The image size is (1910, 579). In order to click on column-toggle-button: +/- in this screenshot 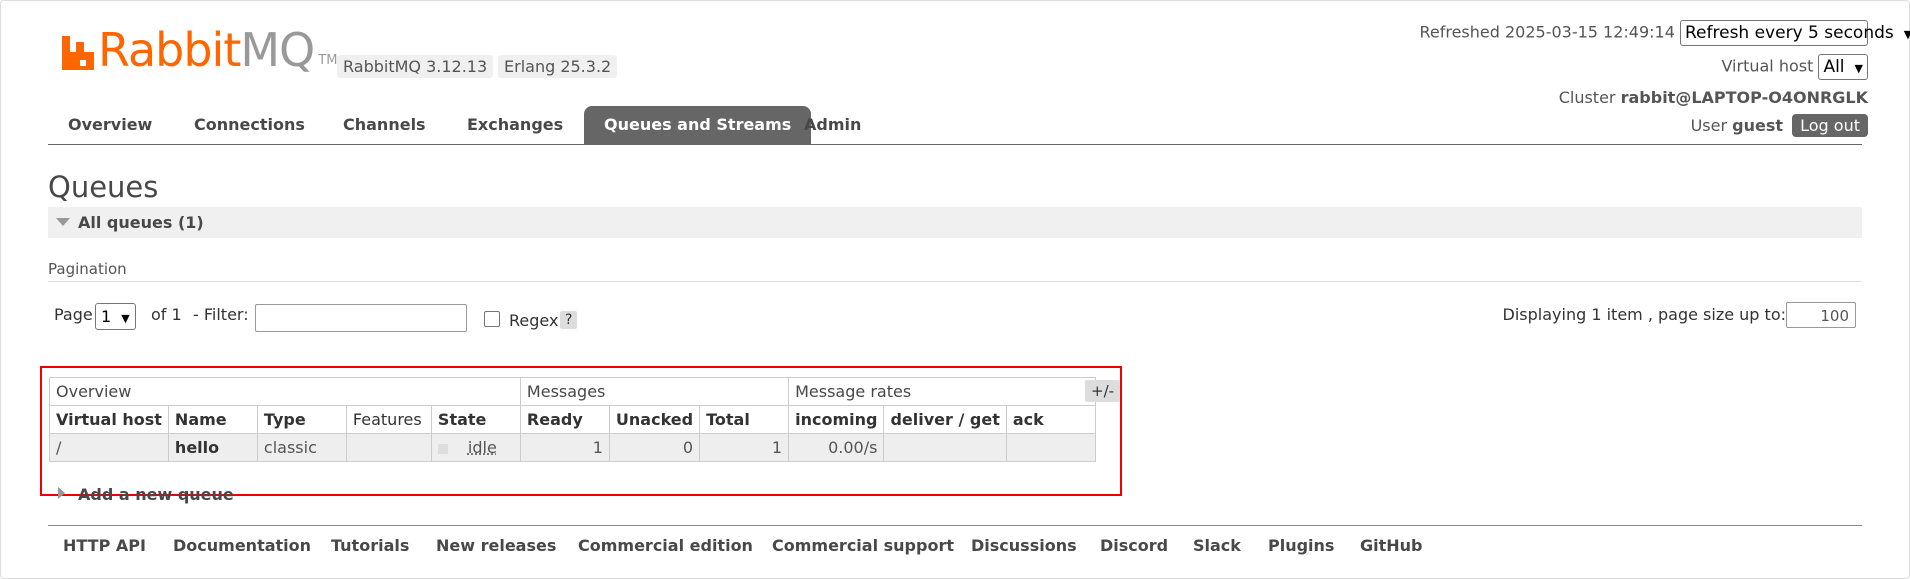, I will do `click(1103, 391)`.